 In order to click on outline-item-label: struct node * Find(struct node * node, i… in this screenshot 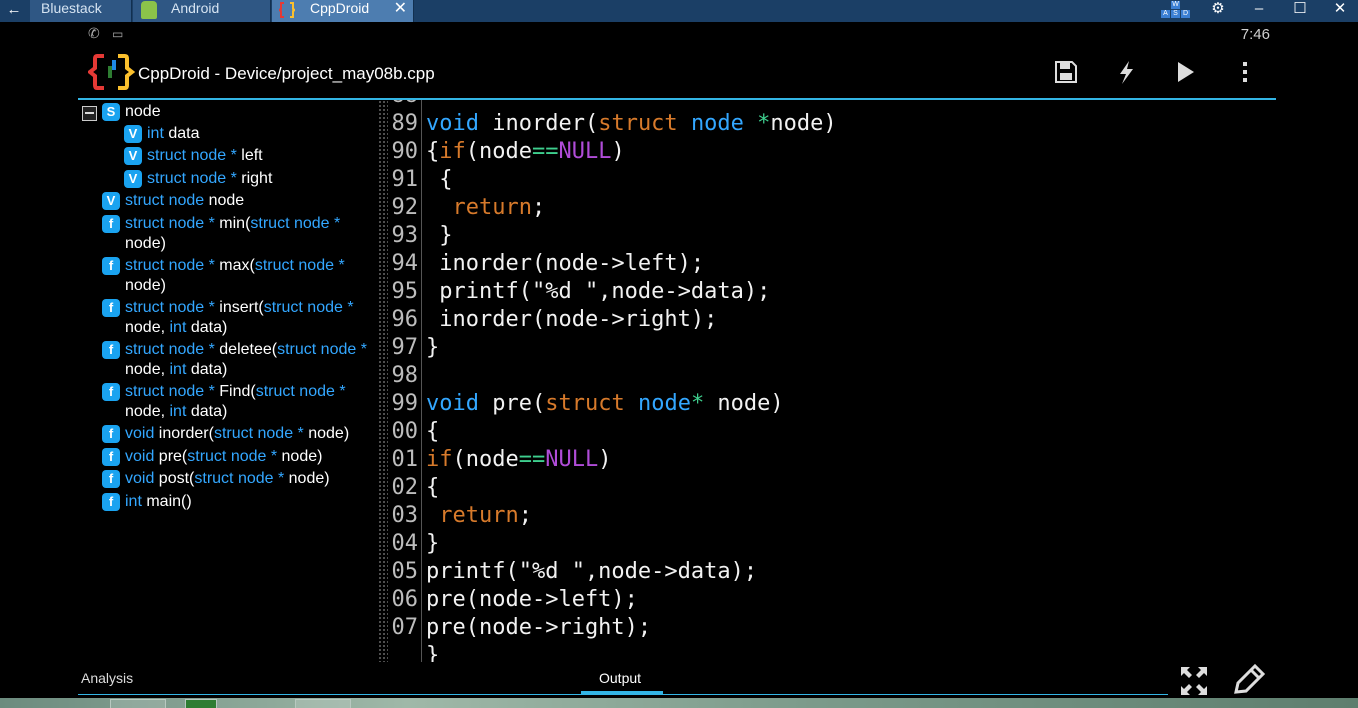, I will do `click(235, 401)`.